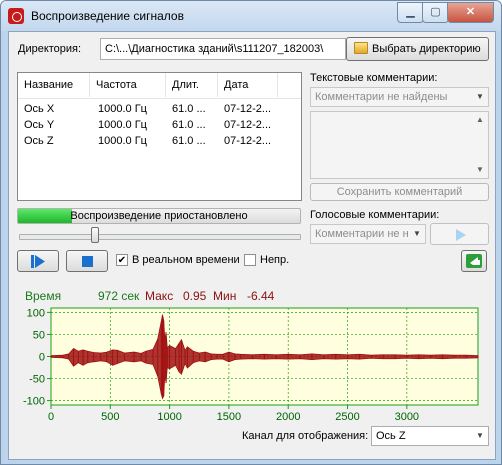 The image size is (502, 465). What do you see at coordinates (305, 436) in the screenshot?
I see `channel-label: Канал для отображения:` at bounding box center [305, 436].